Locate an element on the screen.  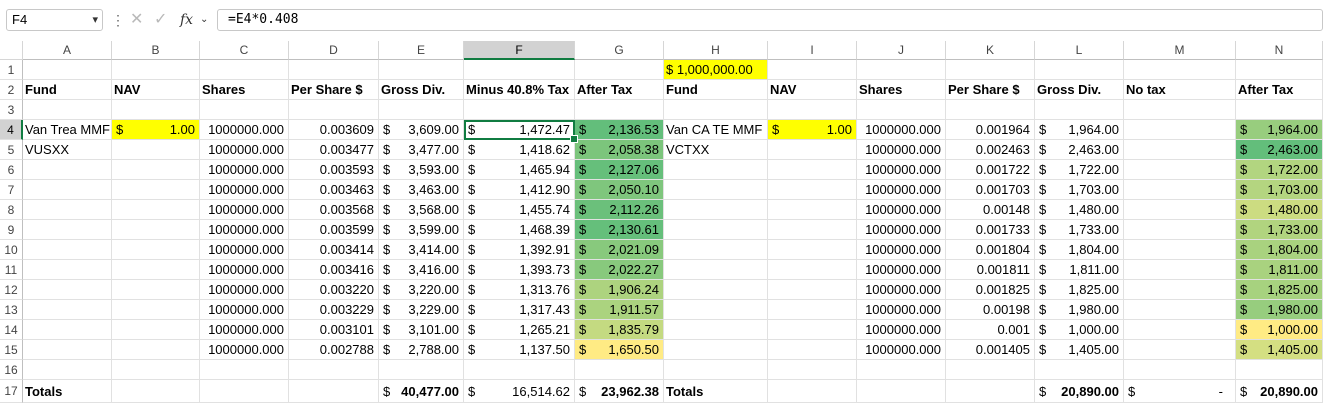
column-header-n: N is located at coordinates (1279, 50).